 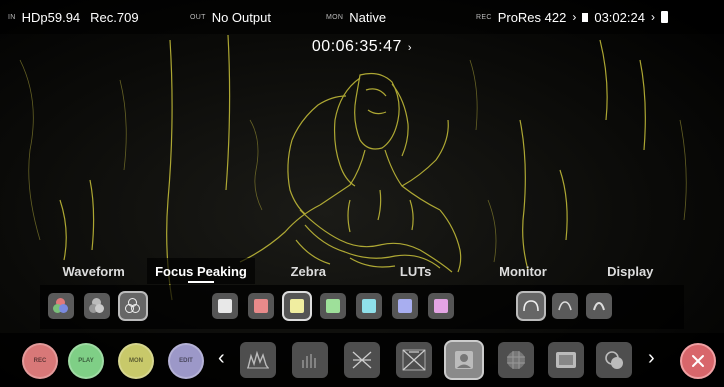 I want to click on peaking-color-blue-button, so click(x=405, y=306).